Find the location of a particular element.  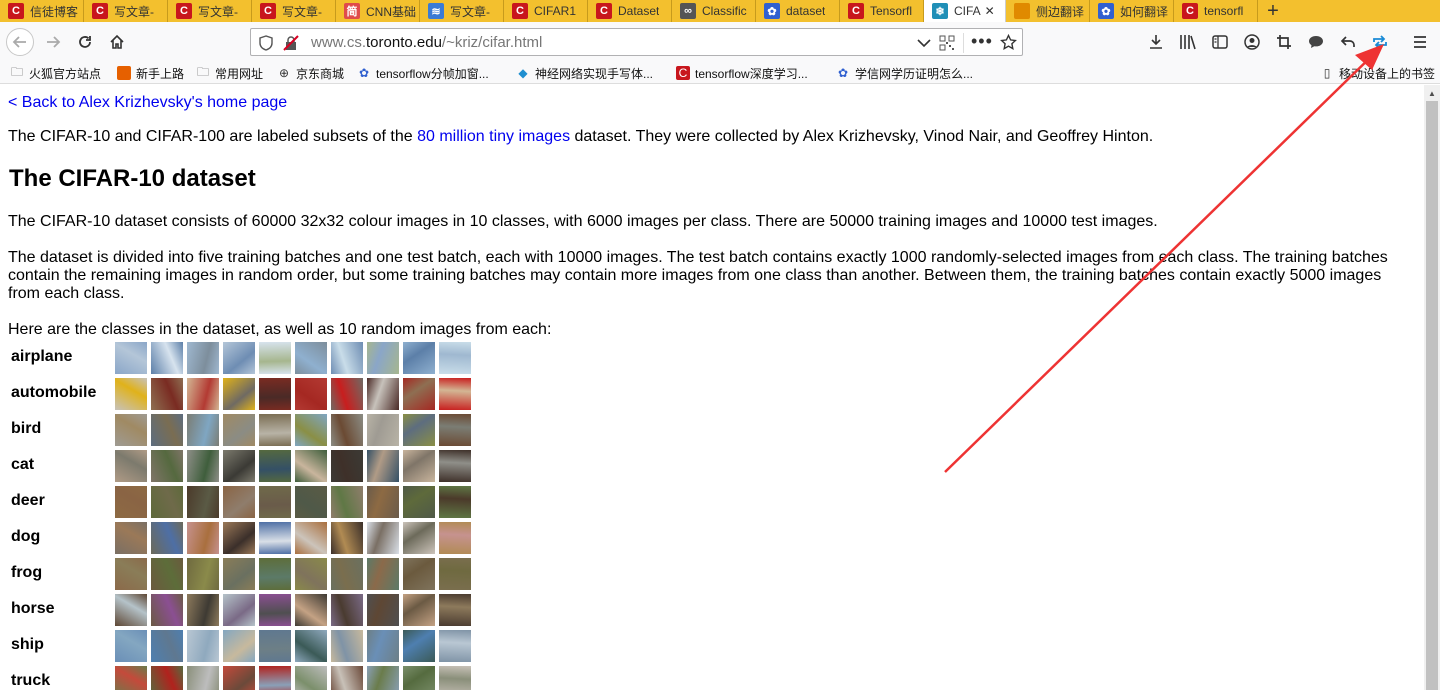

undo-close-tab-button is located at coordinates (1348, 42).